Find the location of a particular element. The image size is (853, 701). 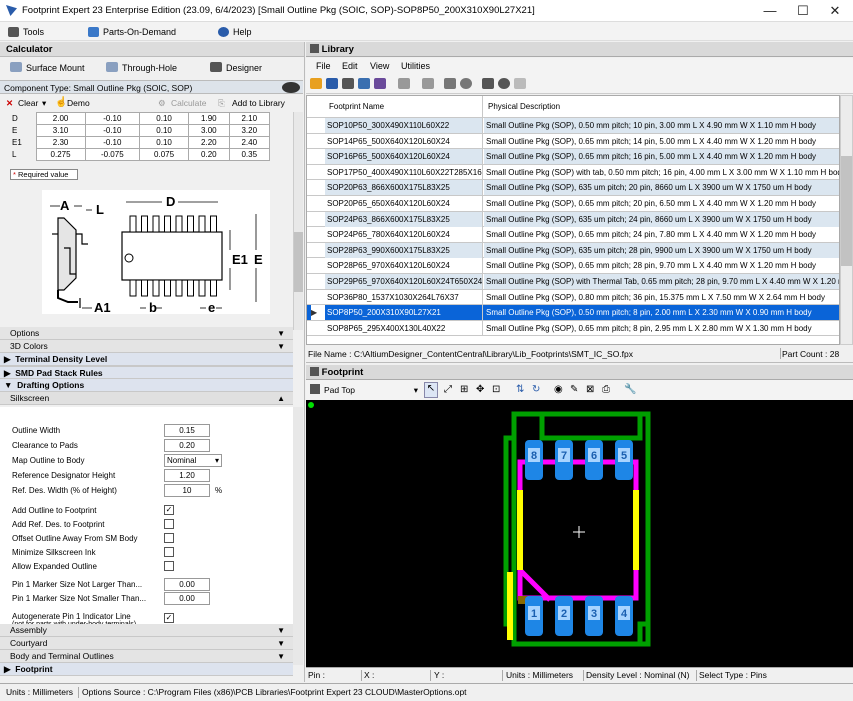

grid-icon: ⊠ is located at coordinates (590, 389).